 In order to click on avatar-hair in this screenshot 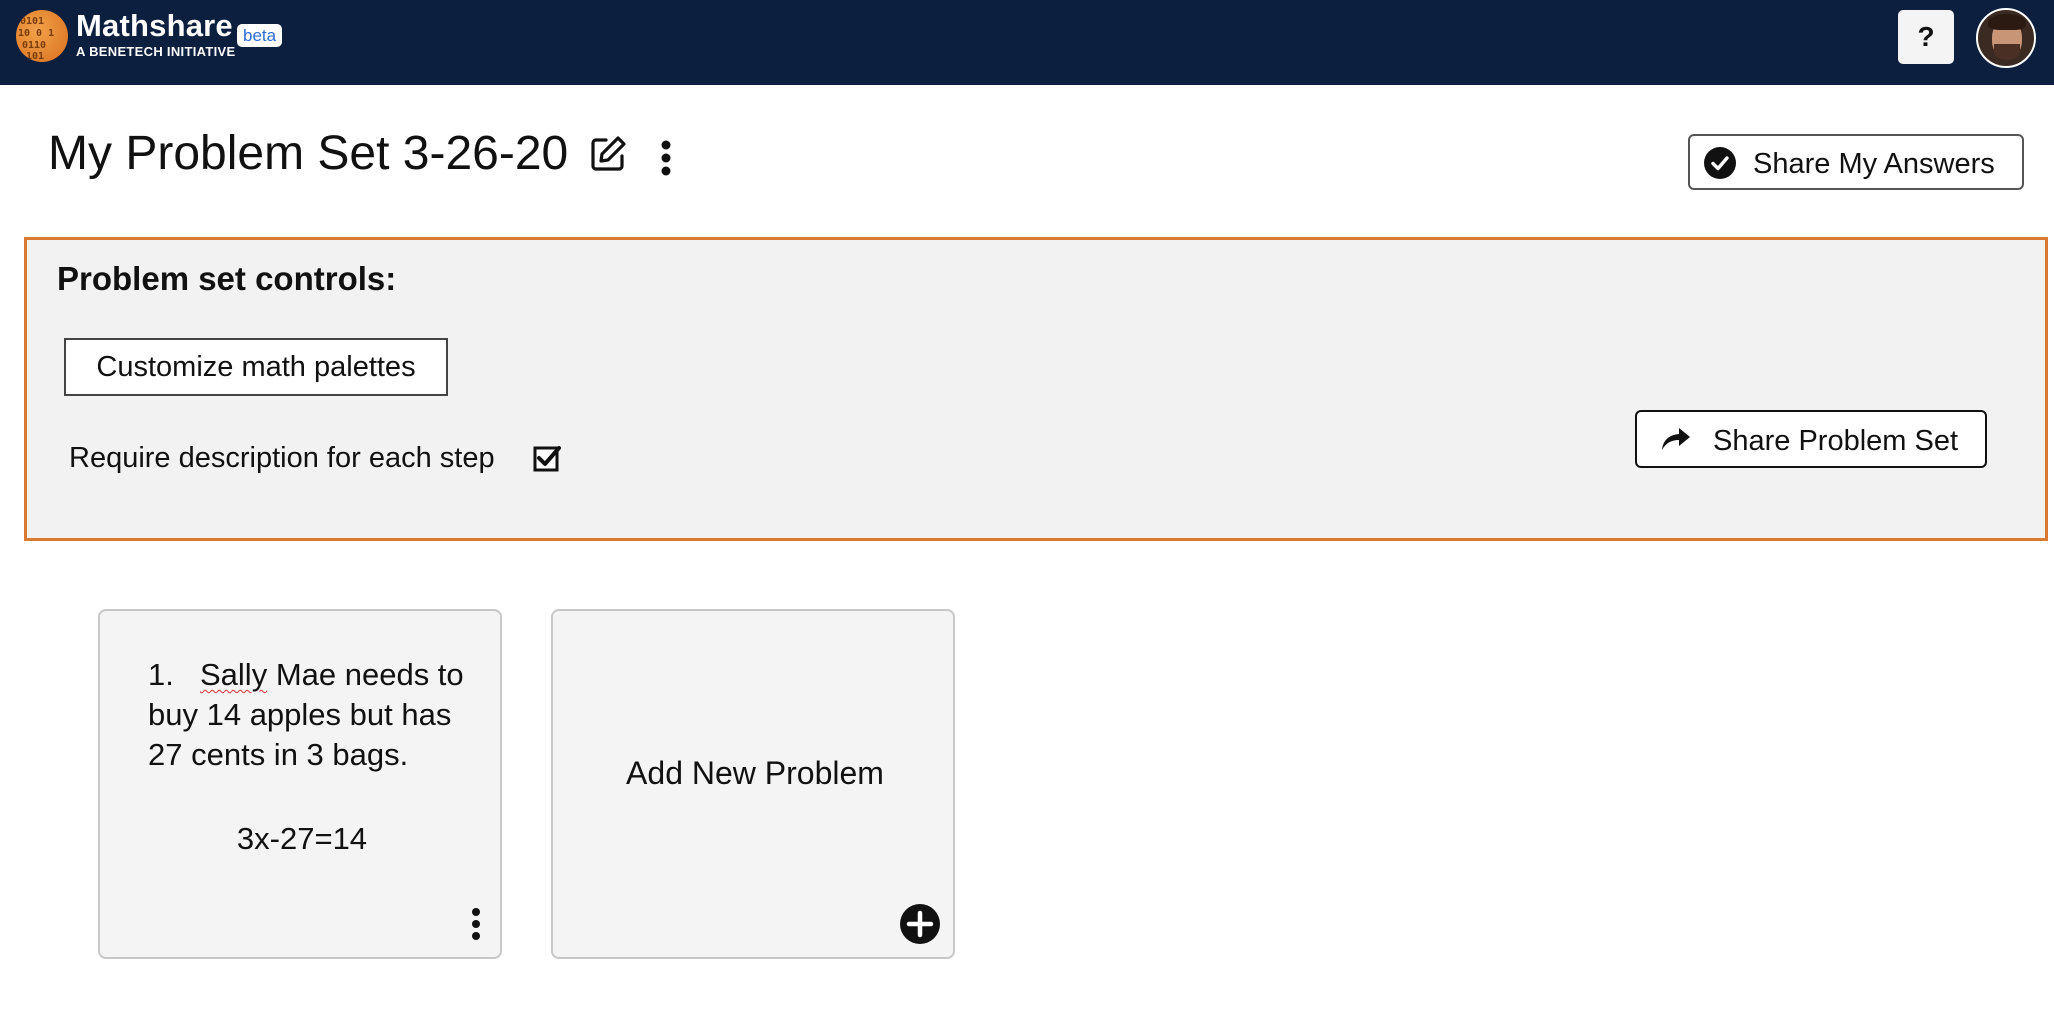, I will do `click(2007, 22)`.